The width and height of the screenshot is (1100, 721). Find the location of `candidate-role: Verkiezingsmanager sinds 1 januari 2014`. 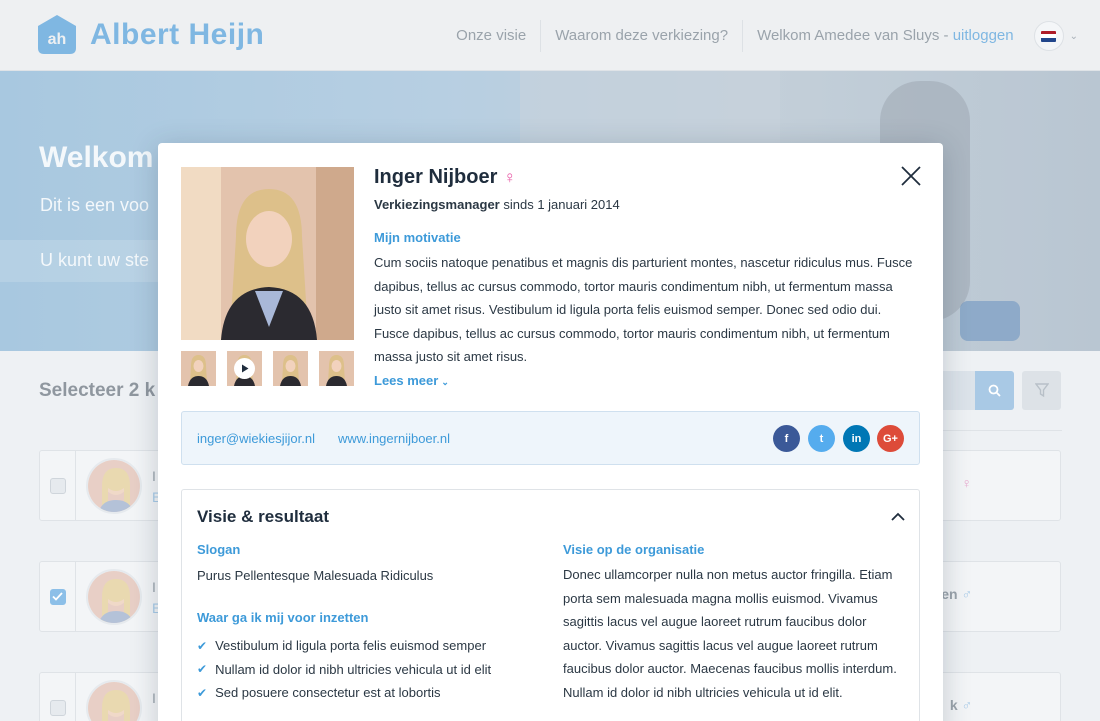

candidate-role: Verkiezingsmanager sinds 1 januari 2014 is located at coordinates (497, 204).